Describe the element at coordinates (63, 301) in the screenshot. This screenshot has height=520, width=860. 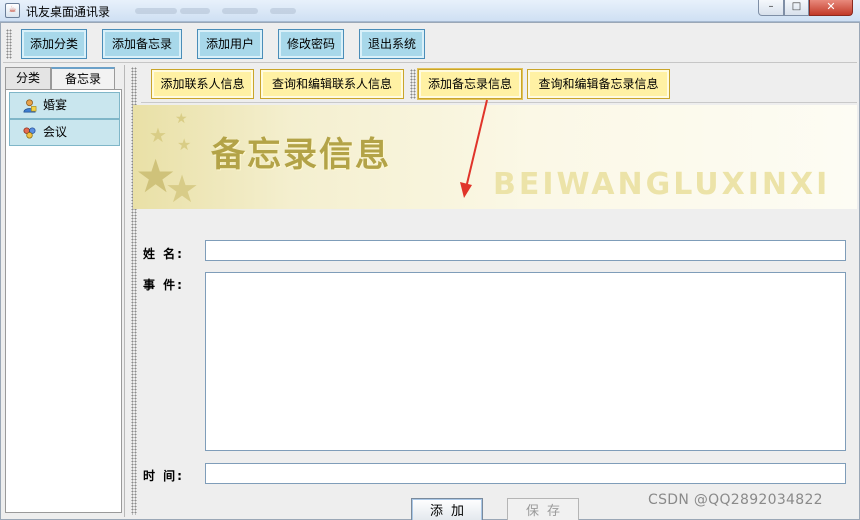
I see `memo-list: 婚宴 会议` at that location.